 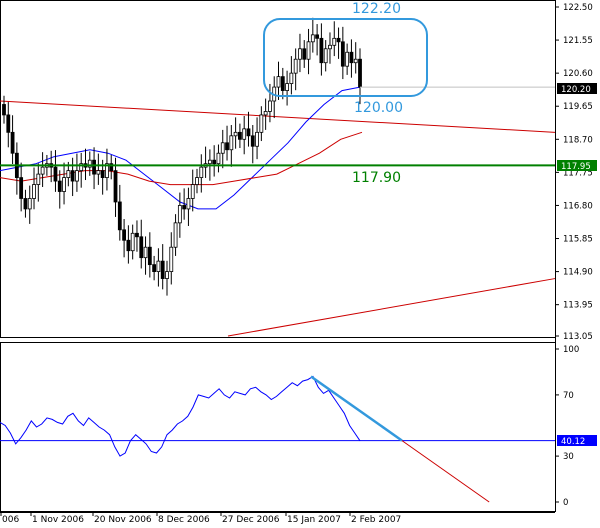 I want to click on x-tick-label: 20 Nov 2006, so click(x=123, y=520).